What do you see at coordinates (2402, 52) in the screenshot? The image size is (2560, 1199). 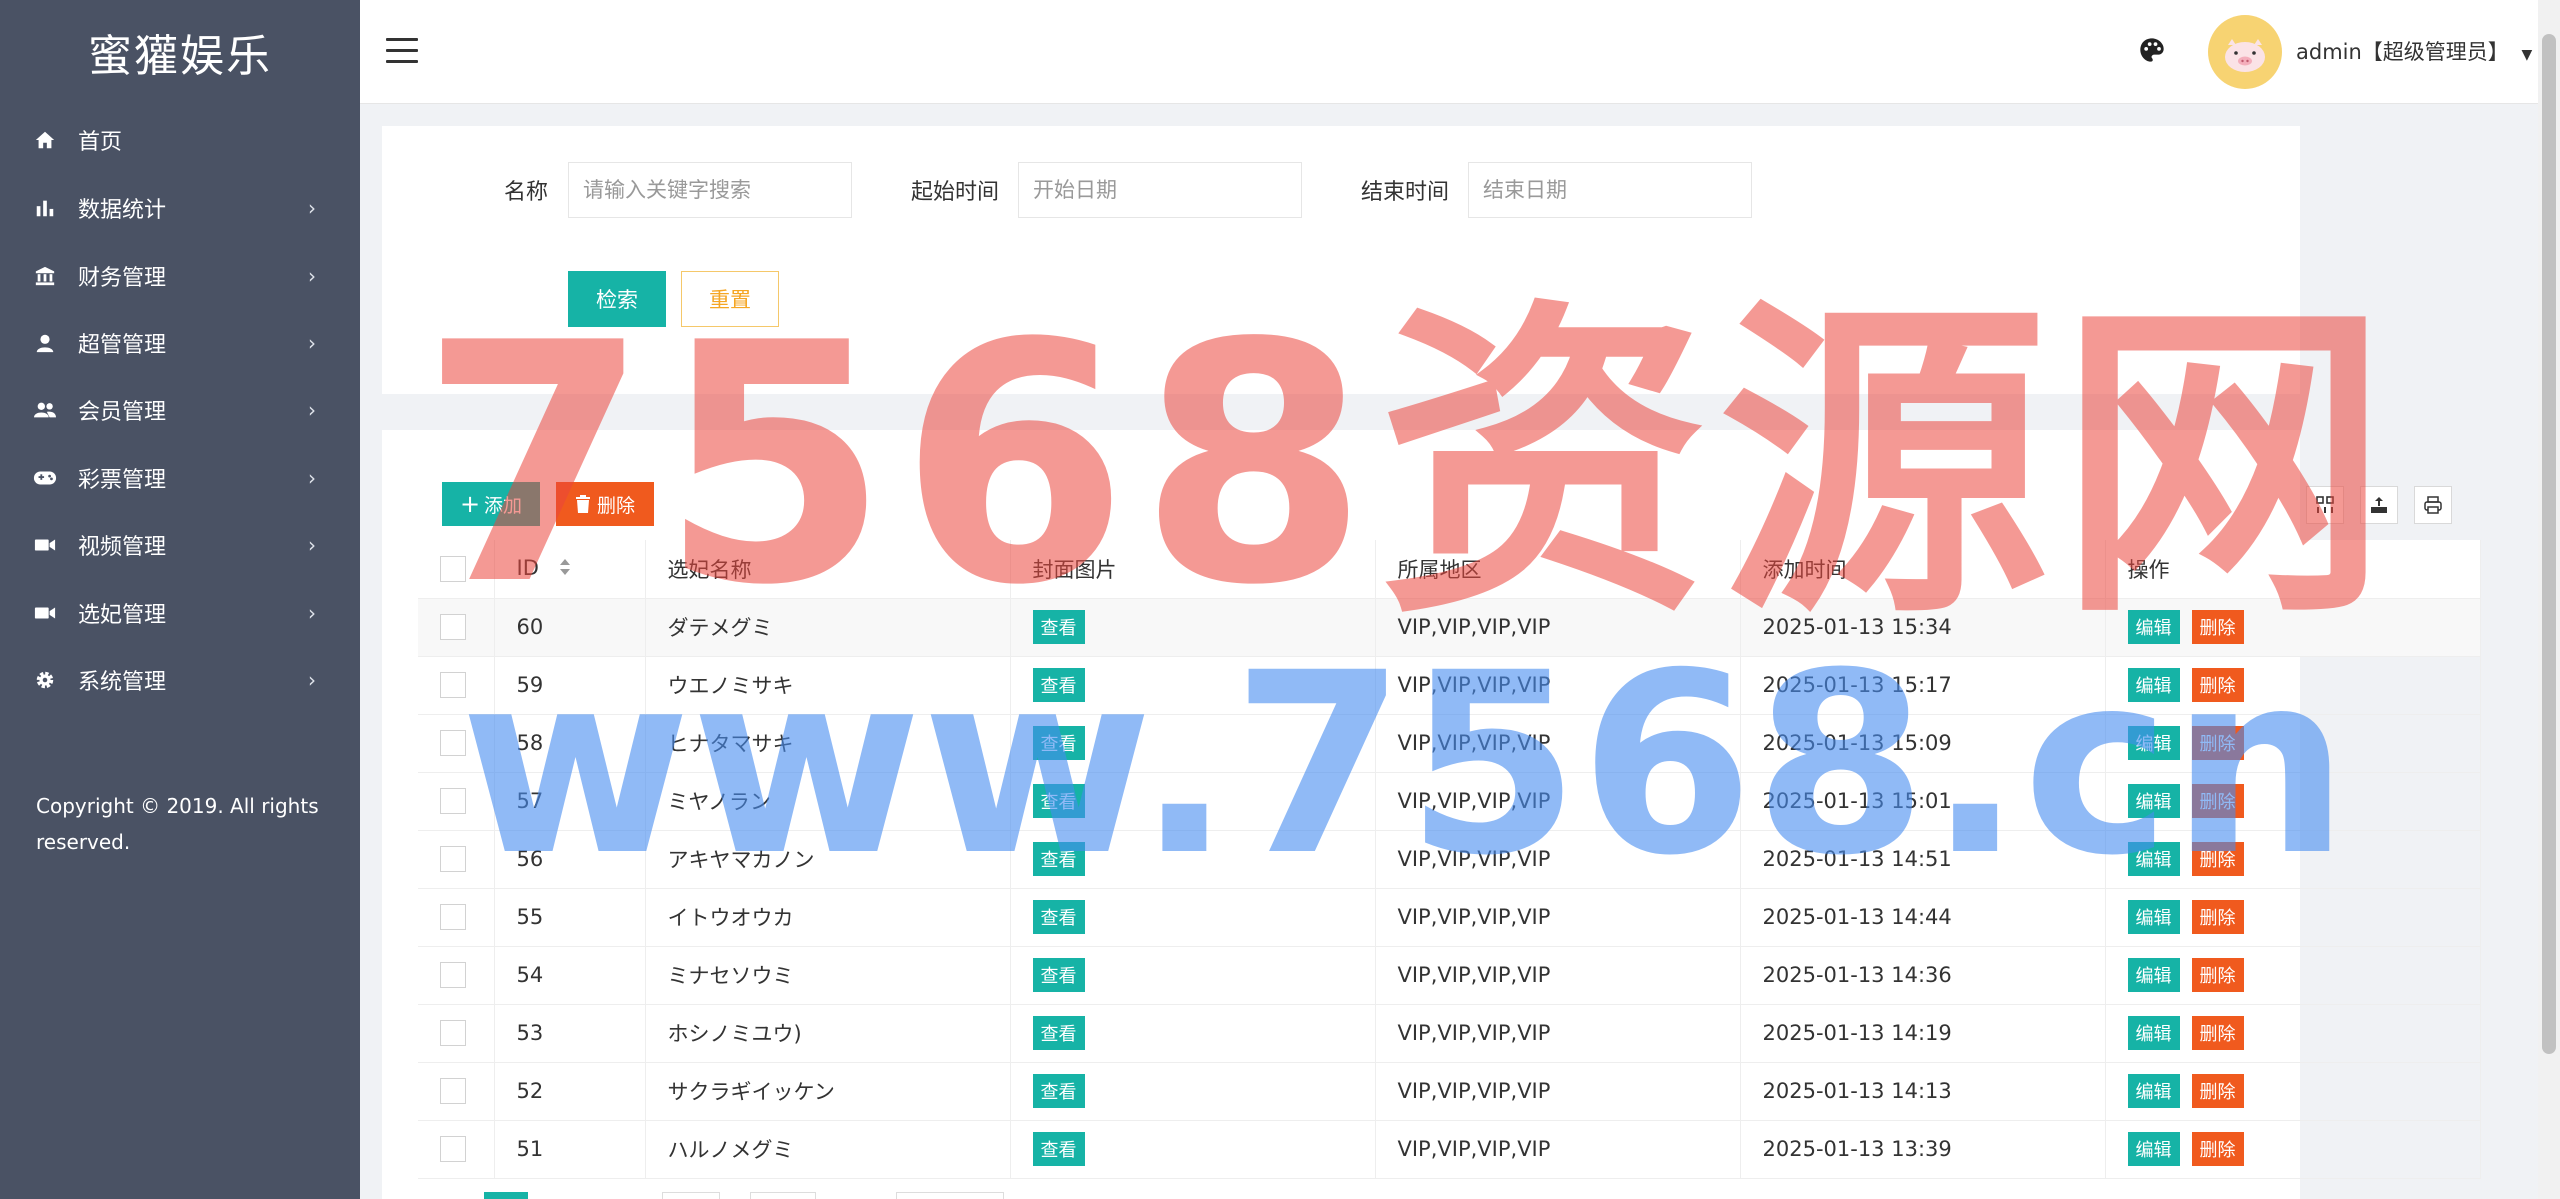 I see `user-name-label: admin【超级管理员】` at bounding box center [2402, 52].